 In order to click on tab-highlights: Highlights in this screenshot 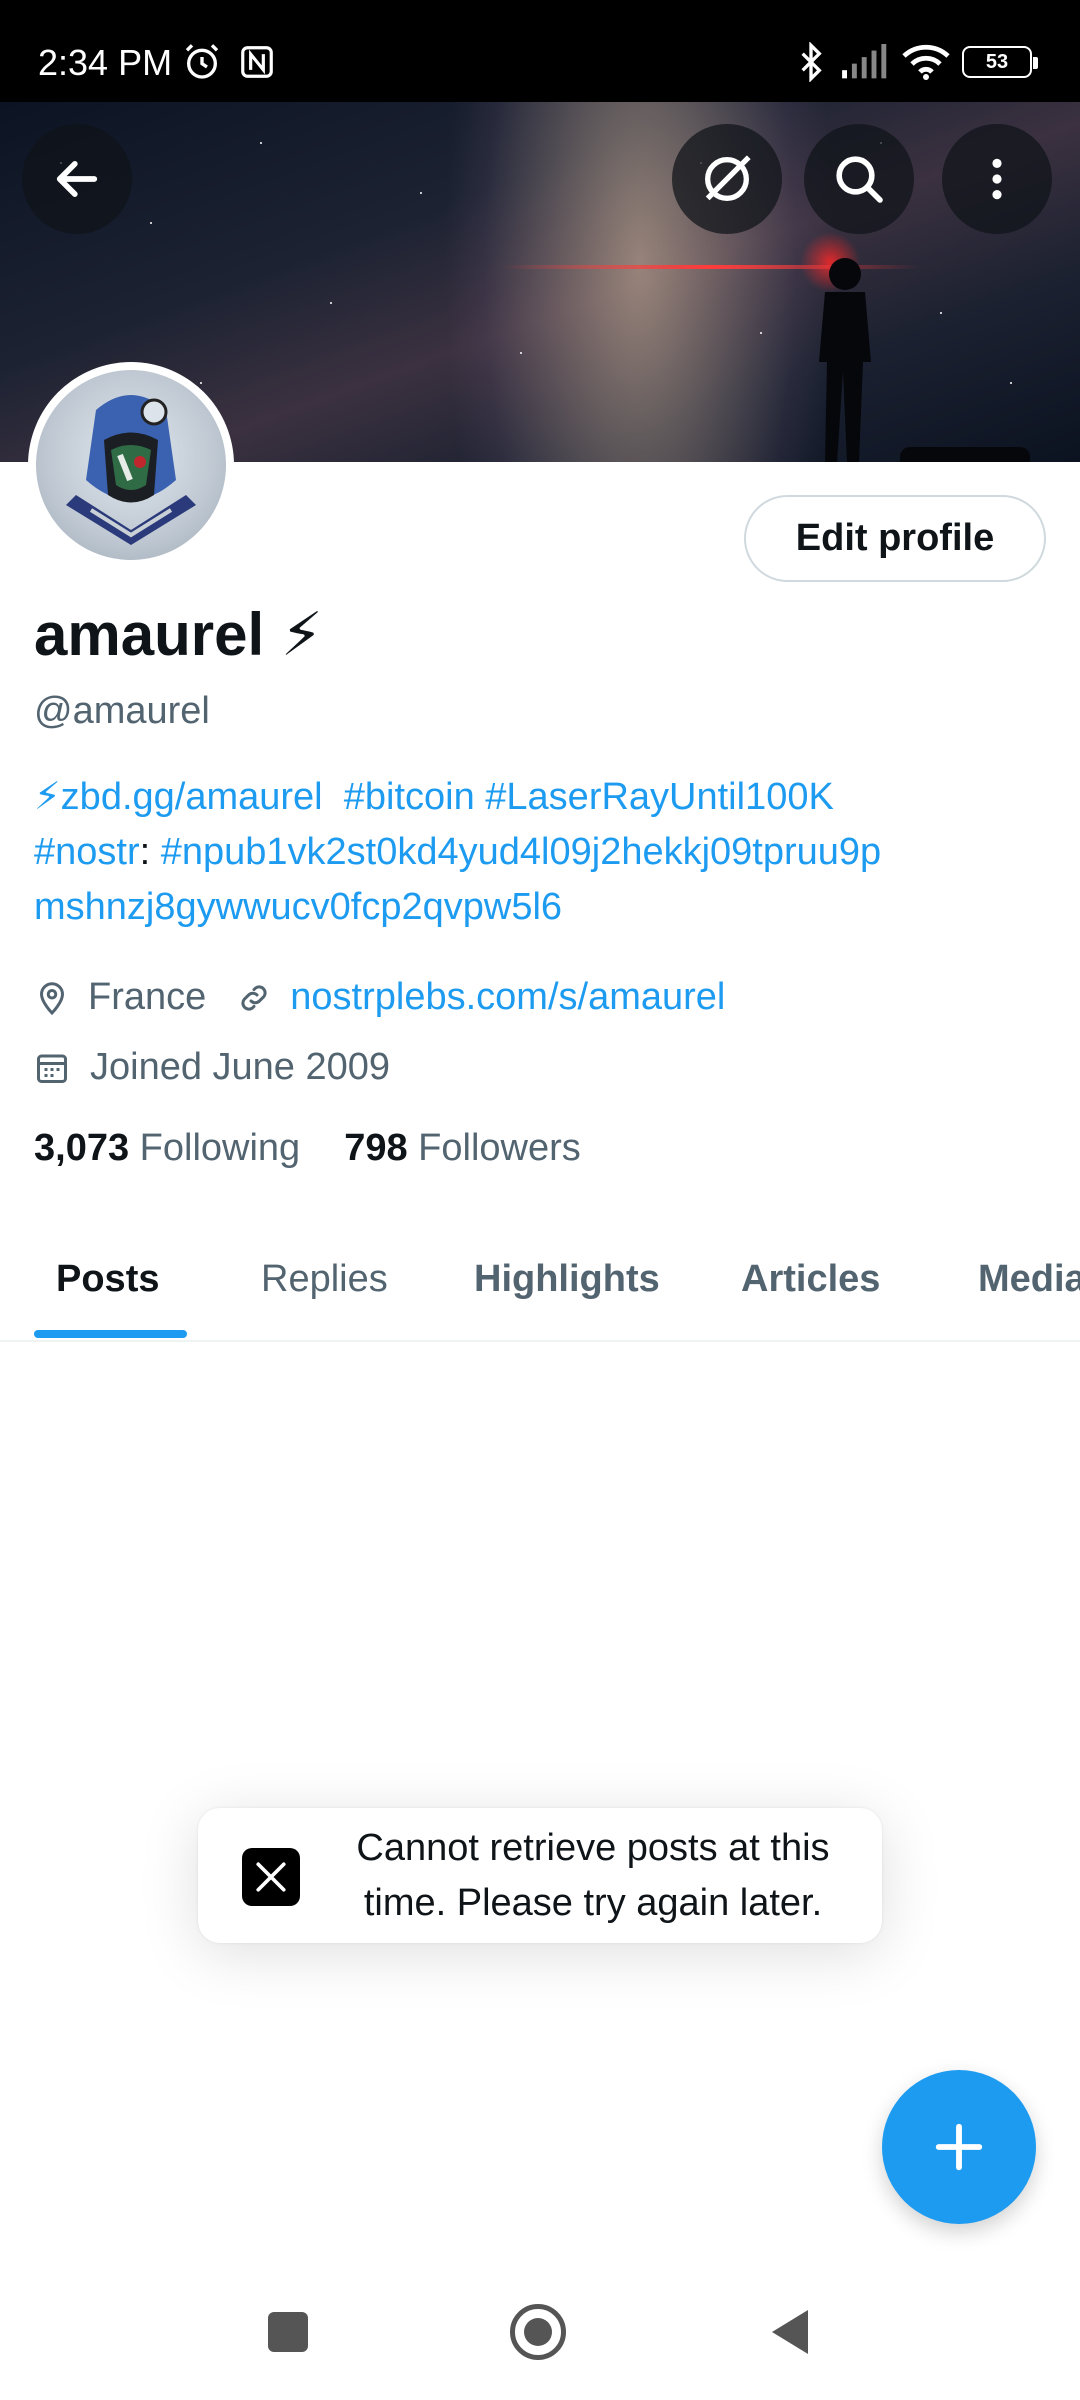, I will do `click(567, 1279)`.